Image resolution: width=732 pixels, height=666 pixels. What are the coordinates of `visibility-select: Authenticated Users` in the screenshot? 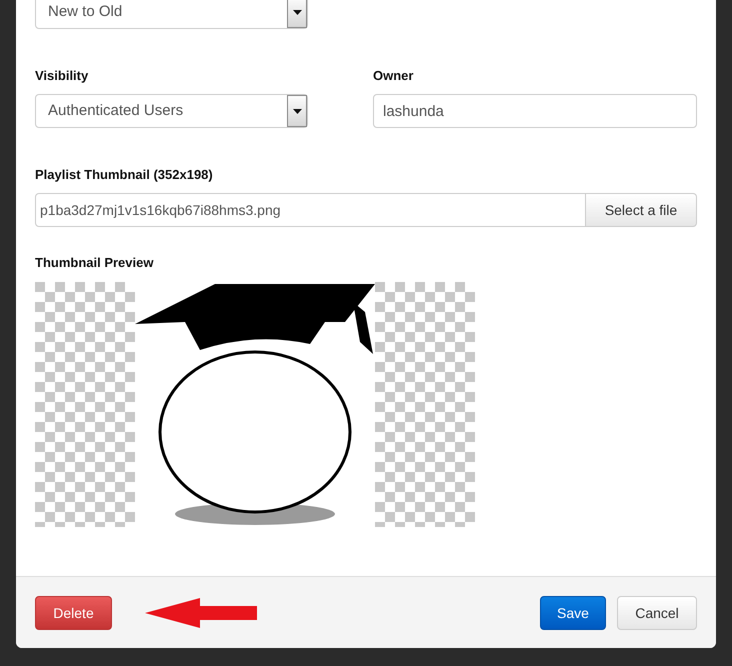 It's located at (171, 111).